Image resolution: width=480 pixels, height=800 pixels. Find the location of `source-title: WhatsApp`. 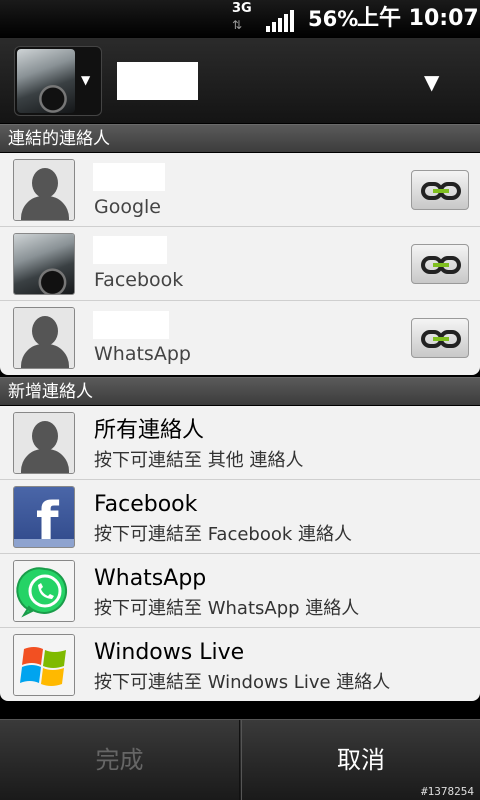

source-title: WhatsApp is located at coordinates (150, 578).